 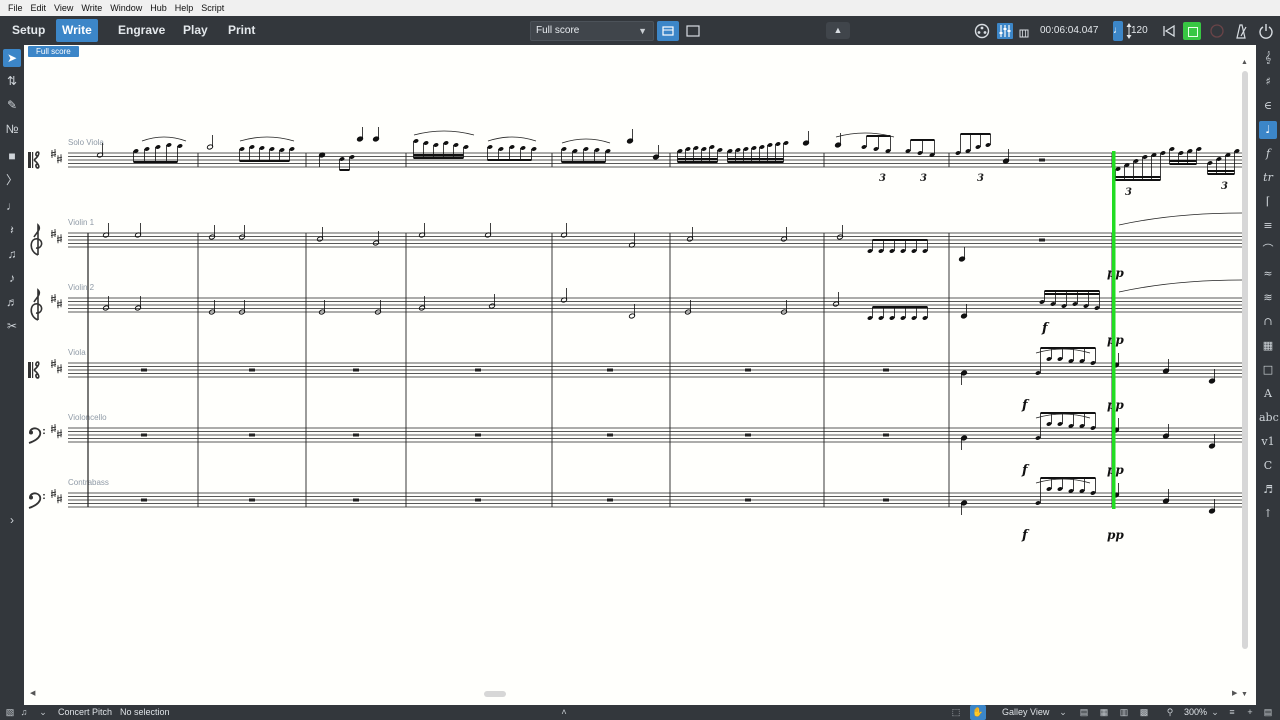 What do you see at coordinates (141, 30) in the screenshot?
I see `mode-tab-engrave: Engrave` at bounding box center [141, 30].